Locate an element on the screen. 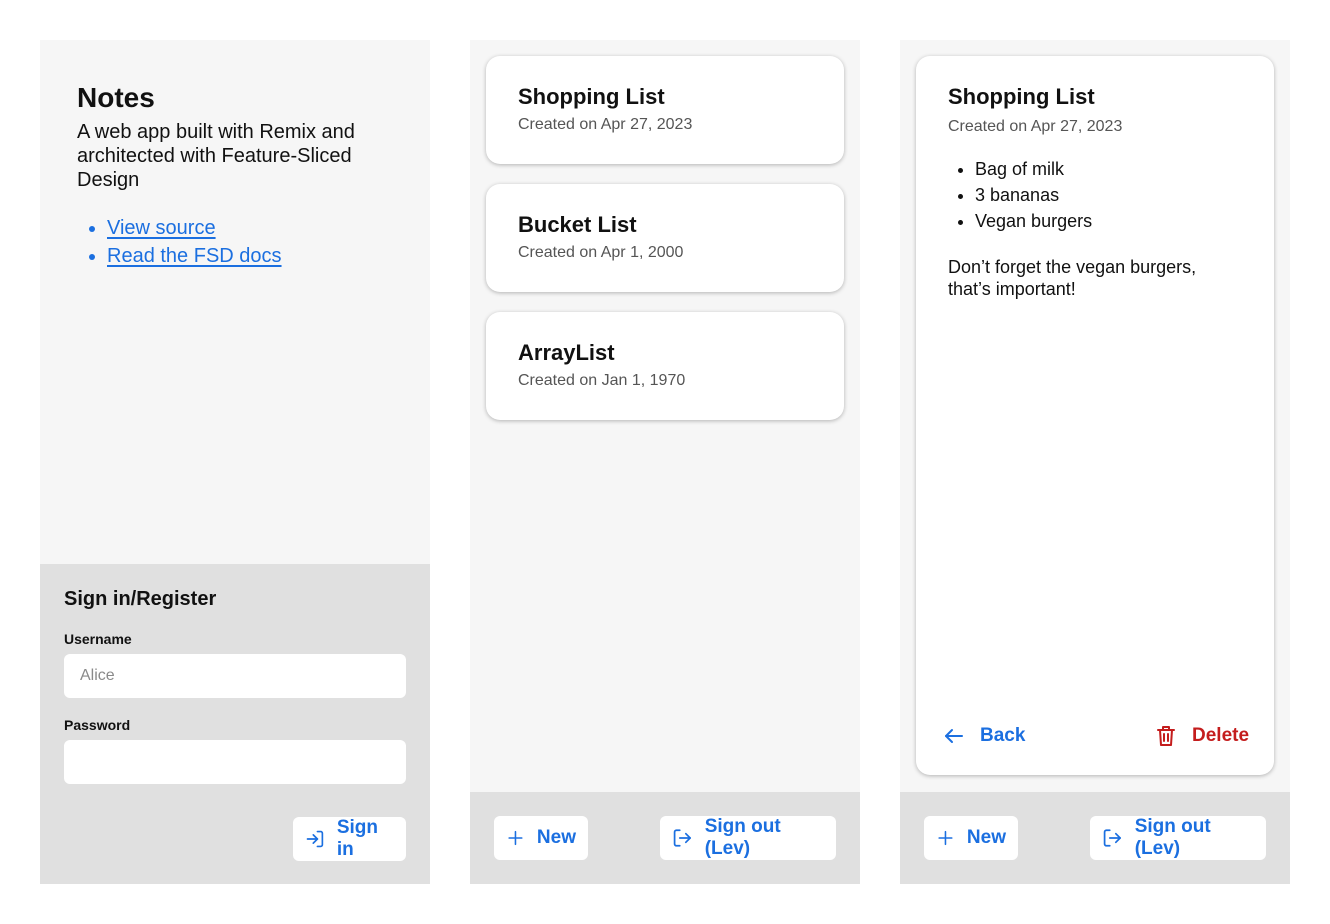  username-input is located at coordinates (235, 676).